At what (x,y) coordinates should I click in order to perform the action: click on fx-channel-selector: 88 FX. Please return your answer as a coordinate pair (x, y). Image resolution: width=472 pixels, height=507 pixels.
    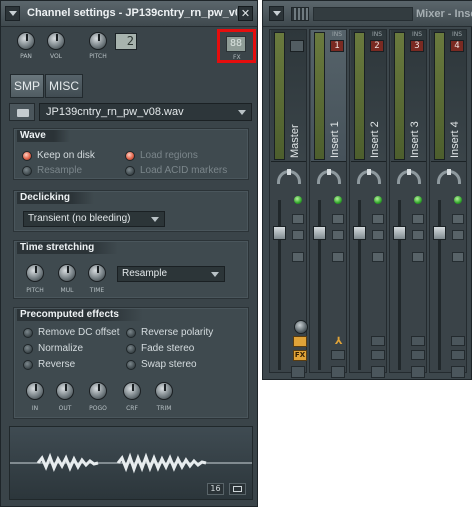
    Looking at the image, I should click on (236, 46).